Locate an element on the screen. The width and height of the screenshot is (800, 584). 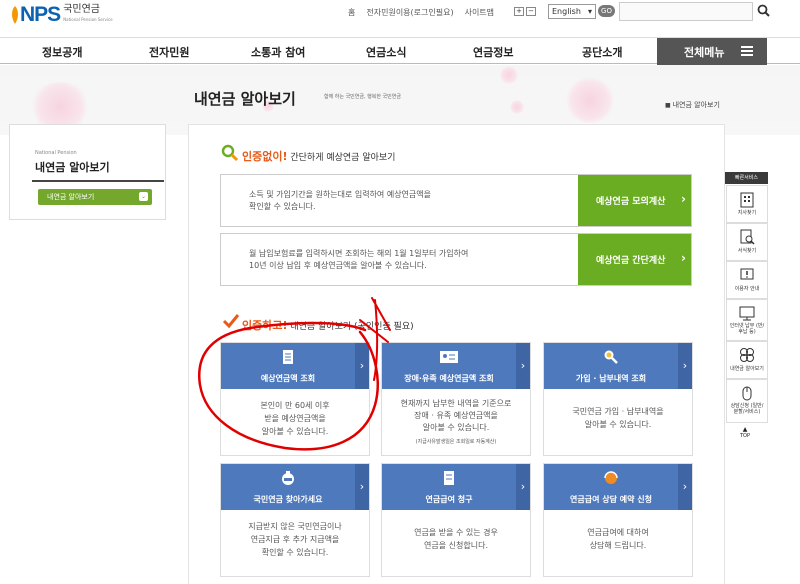
form-search-icon is located at coordinates (747, 237).